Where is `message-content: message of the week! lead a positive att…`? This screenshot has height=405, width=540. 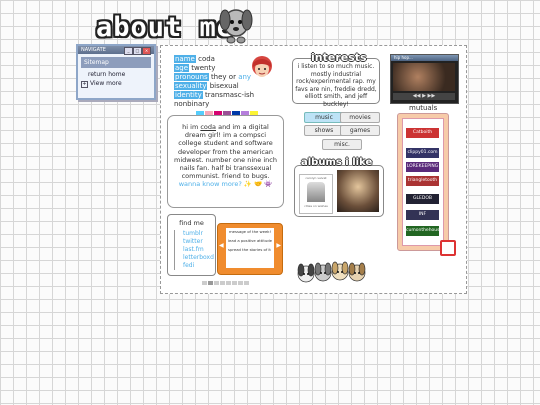
message-content: message of the week! lead a positive att… is located at coordinates (250, 248).